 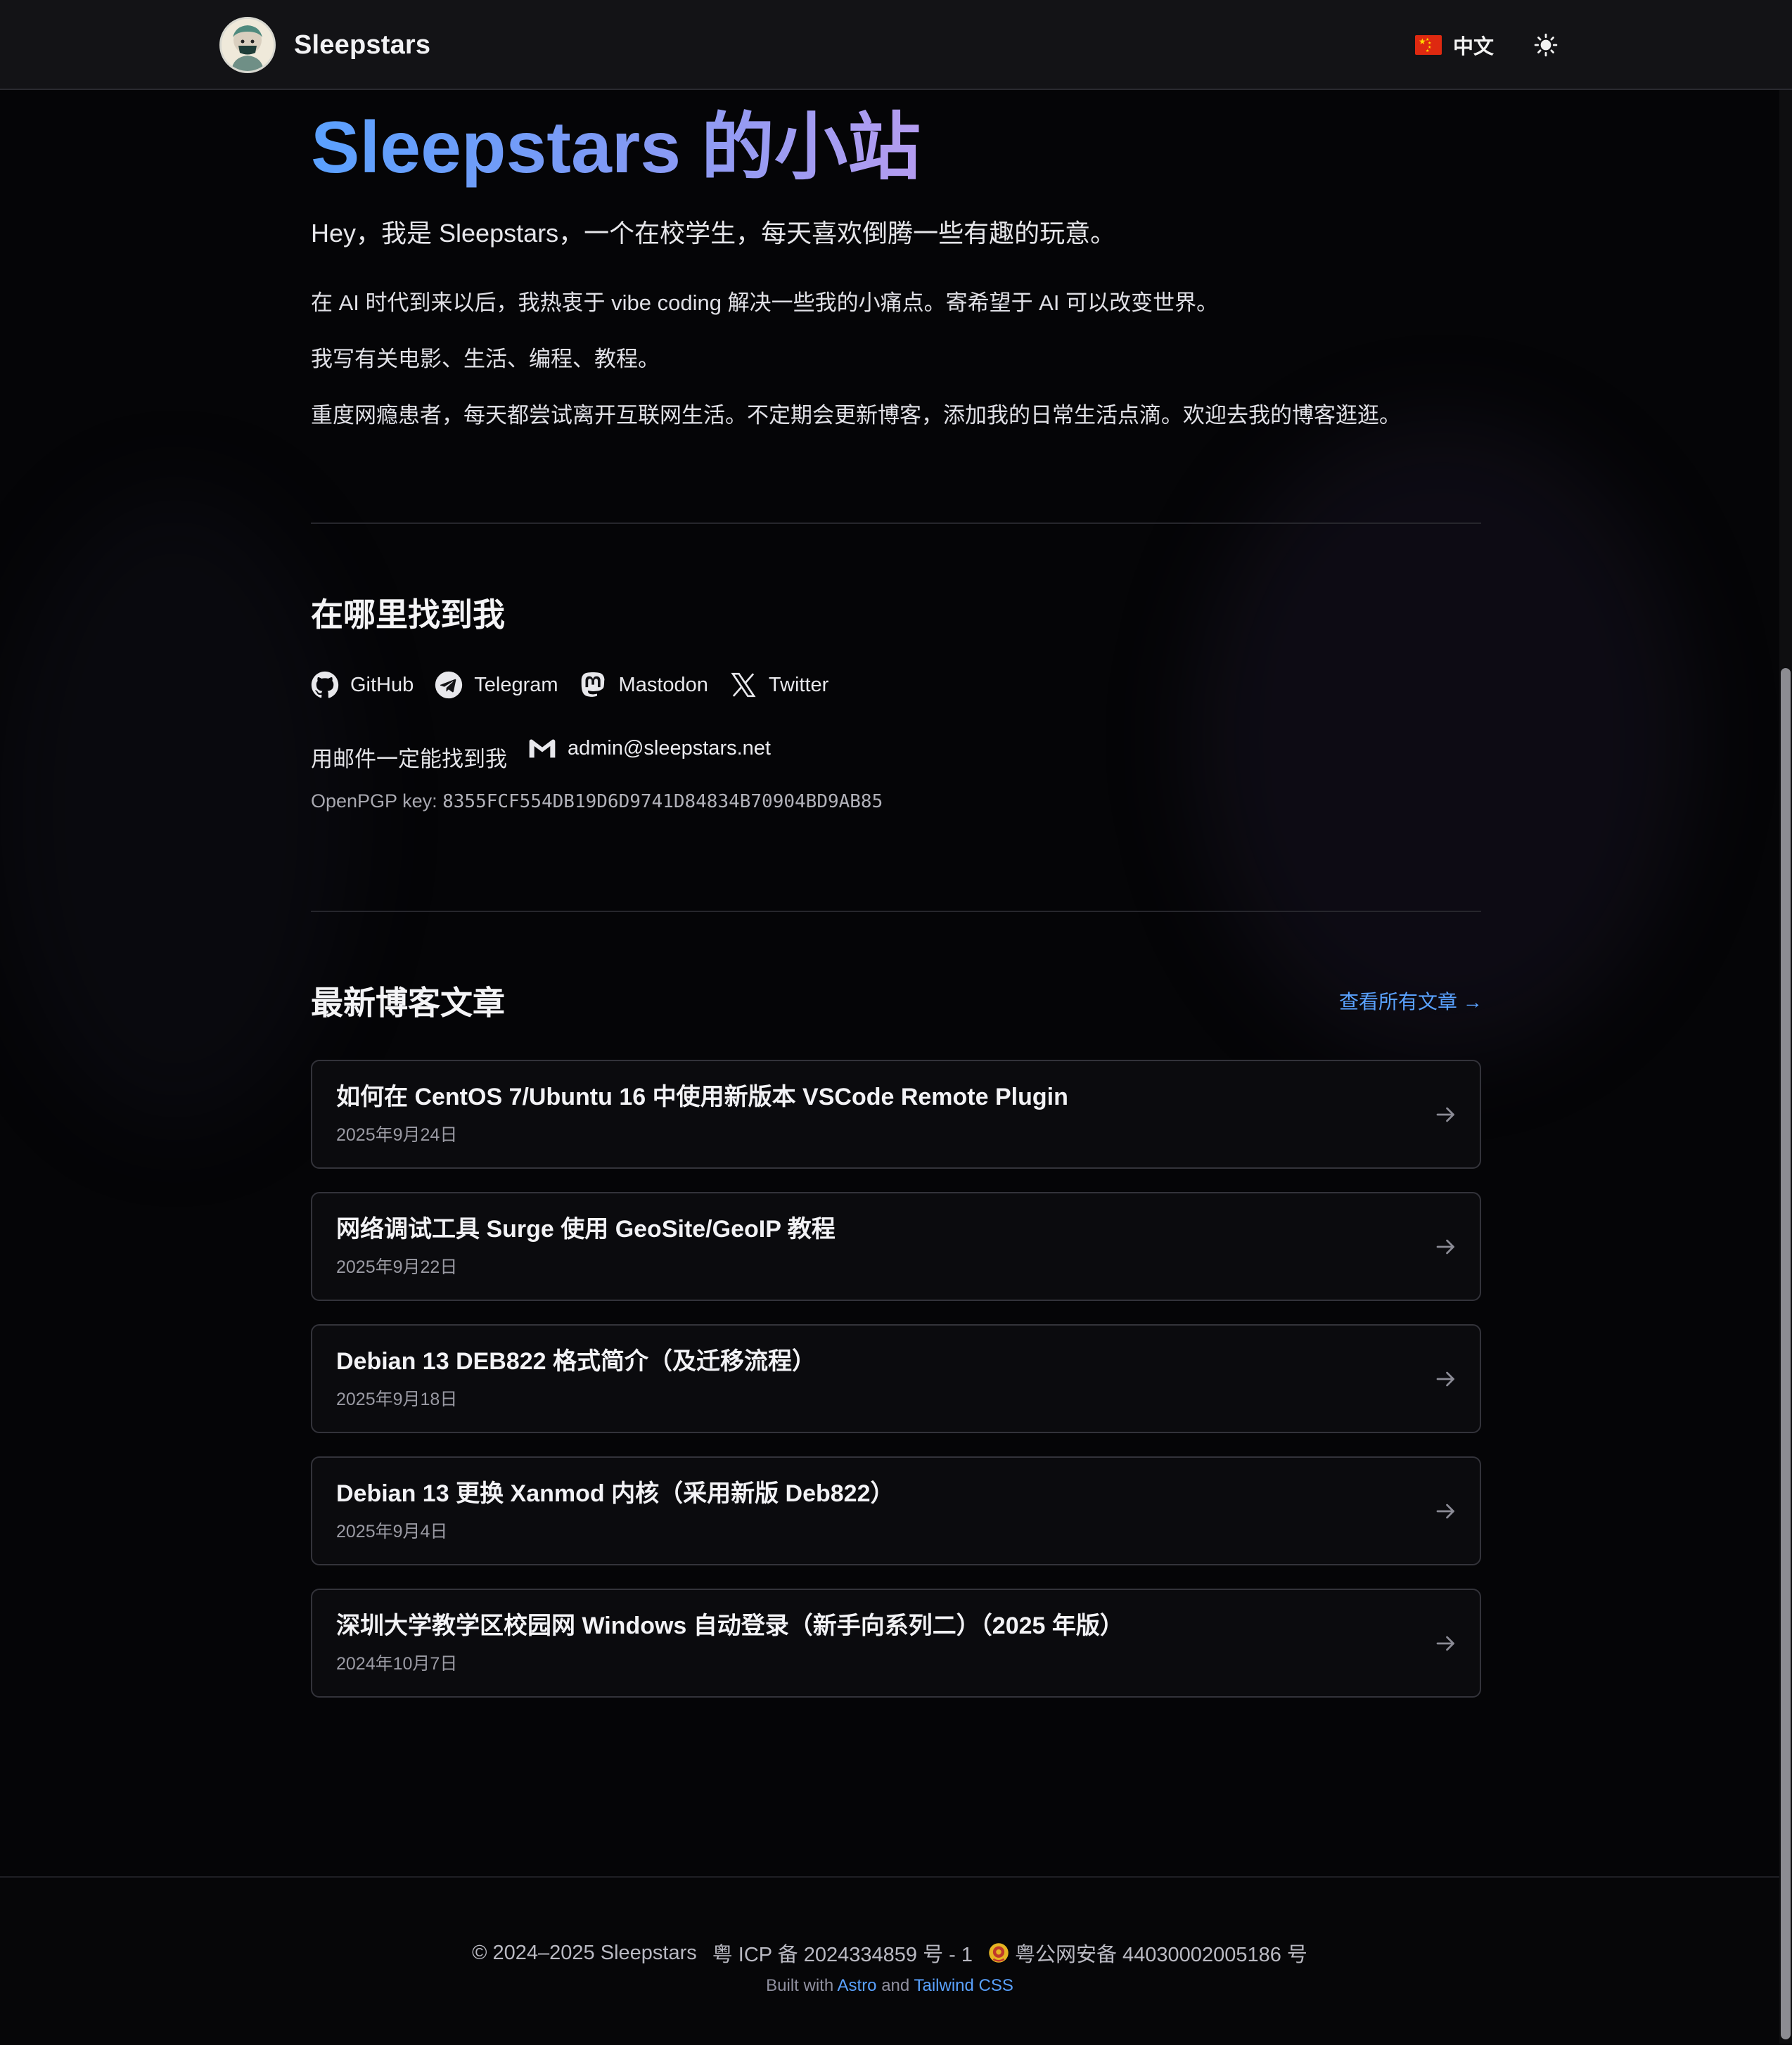 I want to click on post-title: Debian 13 更换 Xanmod 内核（采用新版 Deb822）, so click(x=615, y=1494).